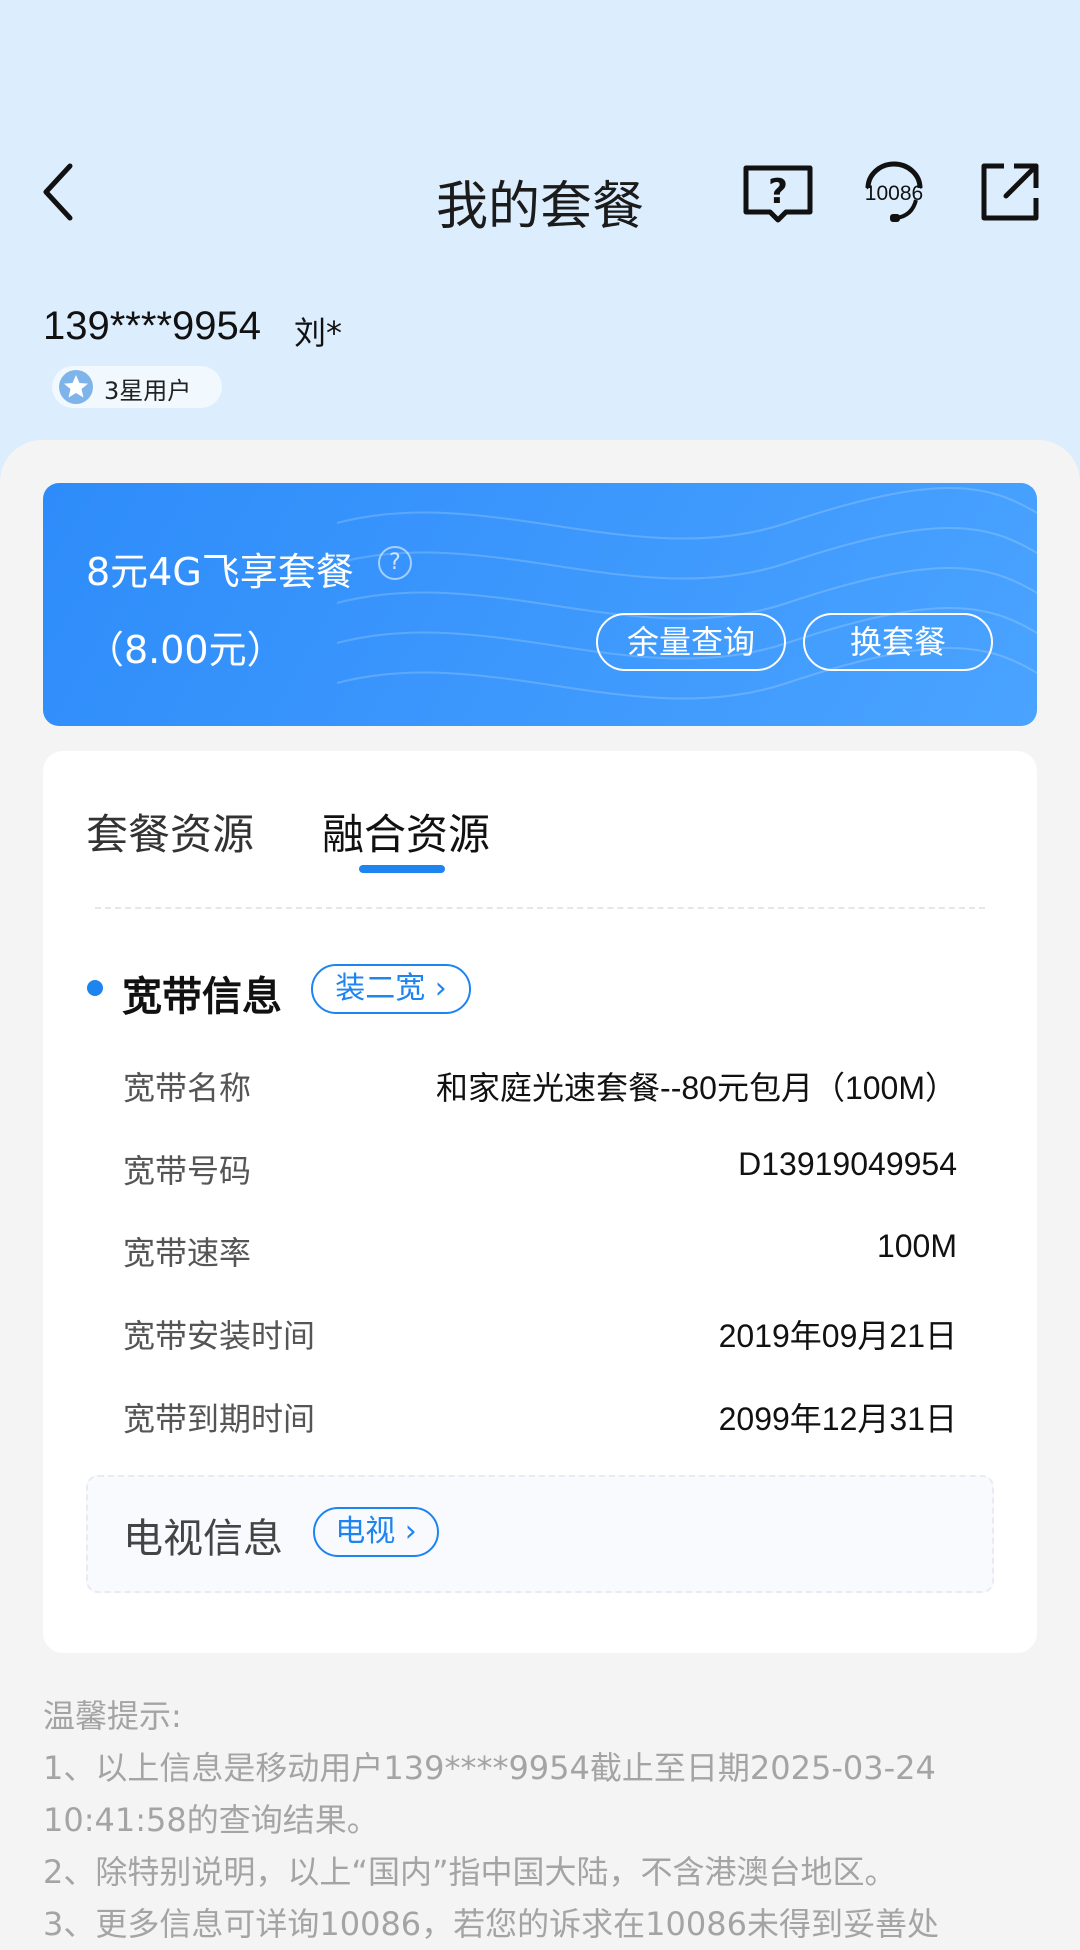 The width and height of the screenshot is (1080, 1950). What do you see at coordinates (95, 988) in the screenshot?
I see `section-bullet` at bounding box center [95, 988].